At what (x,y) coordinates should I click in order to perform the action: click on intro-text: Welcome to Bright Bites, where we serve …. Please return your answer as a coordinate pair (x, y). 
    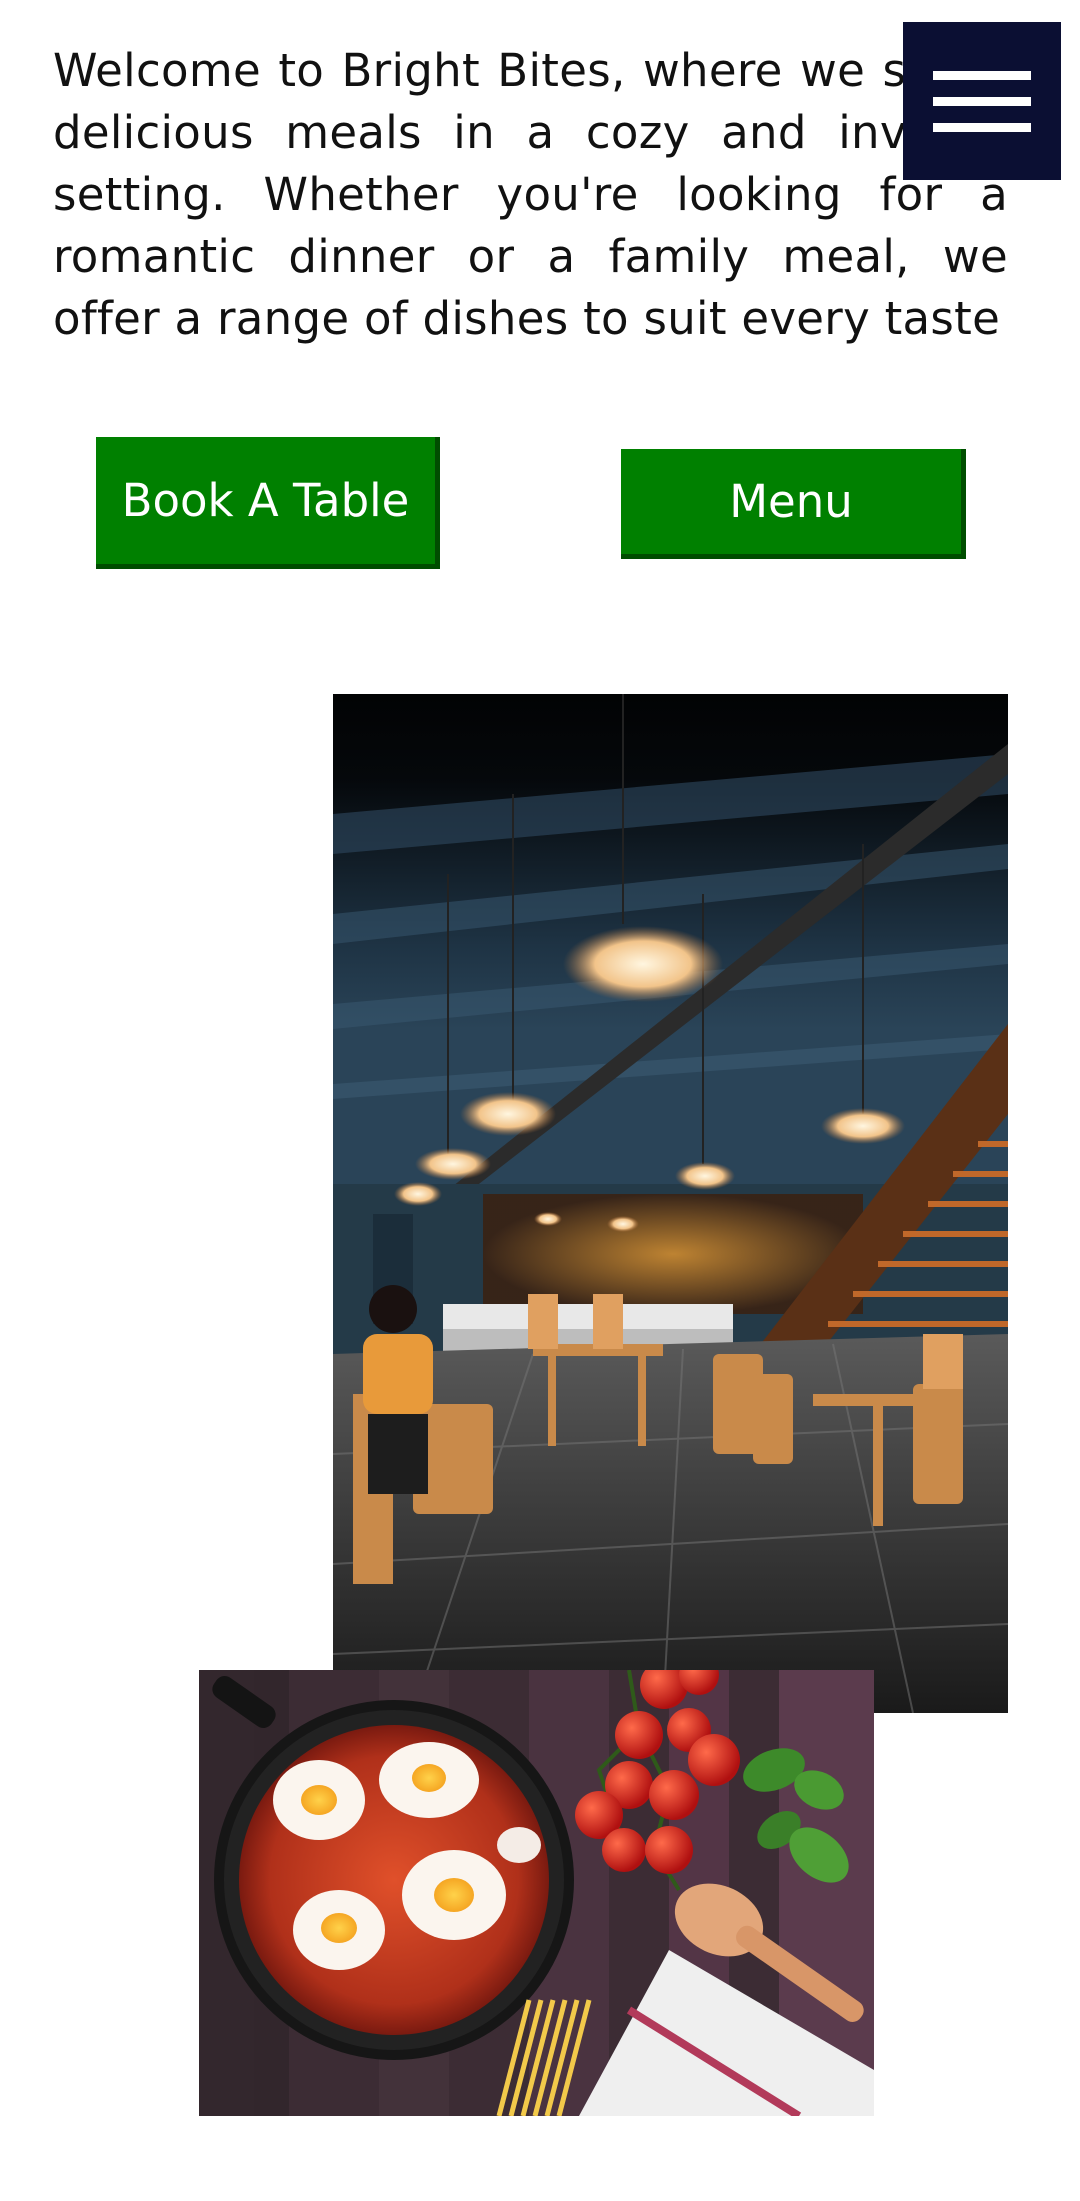
    Looking at the image, I should click on (530, 194).